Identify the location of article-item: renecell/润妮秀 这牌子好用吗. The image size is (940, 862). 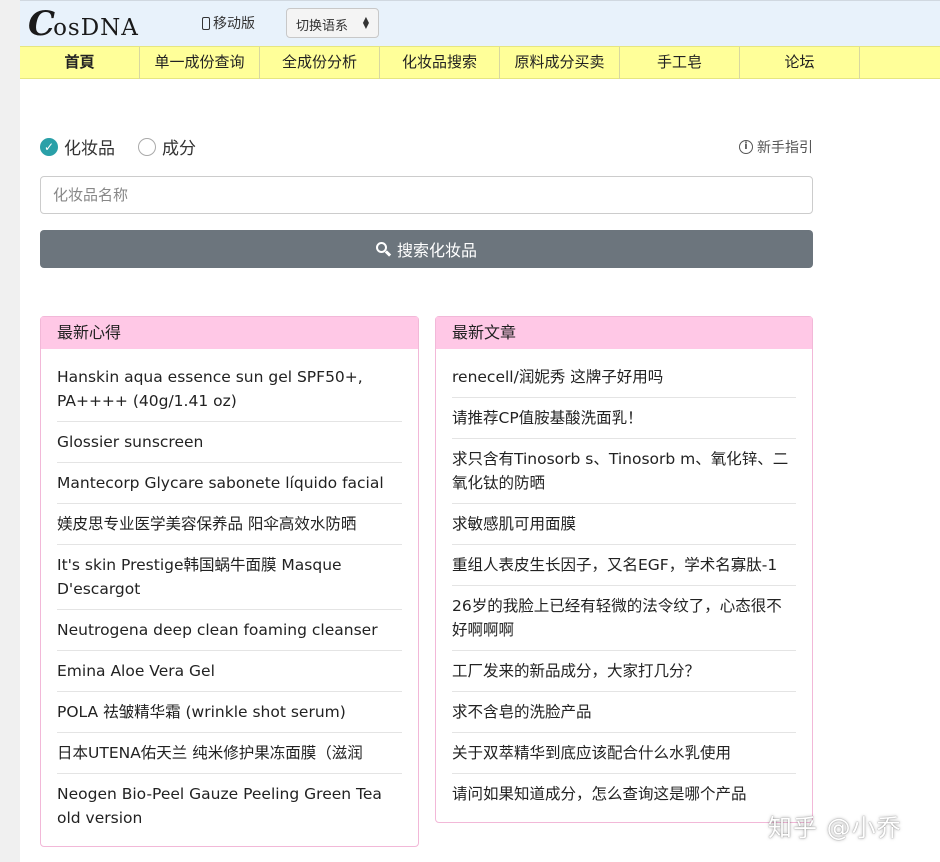
(624, 377).